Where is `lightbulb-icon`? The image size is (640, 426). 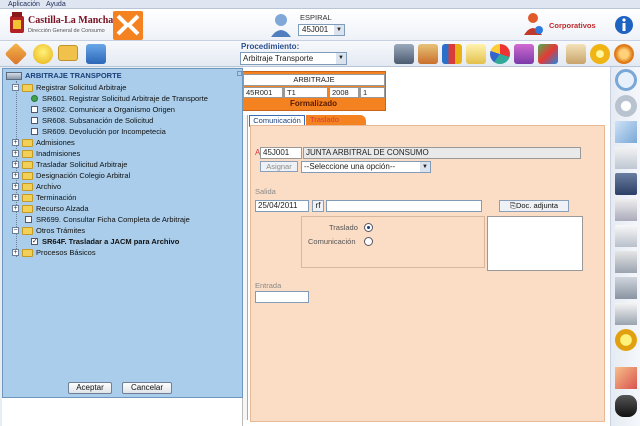
lightbulb-icon is located at coordinates (43, 54).